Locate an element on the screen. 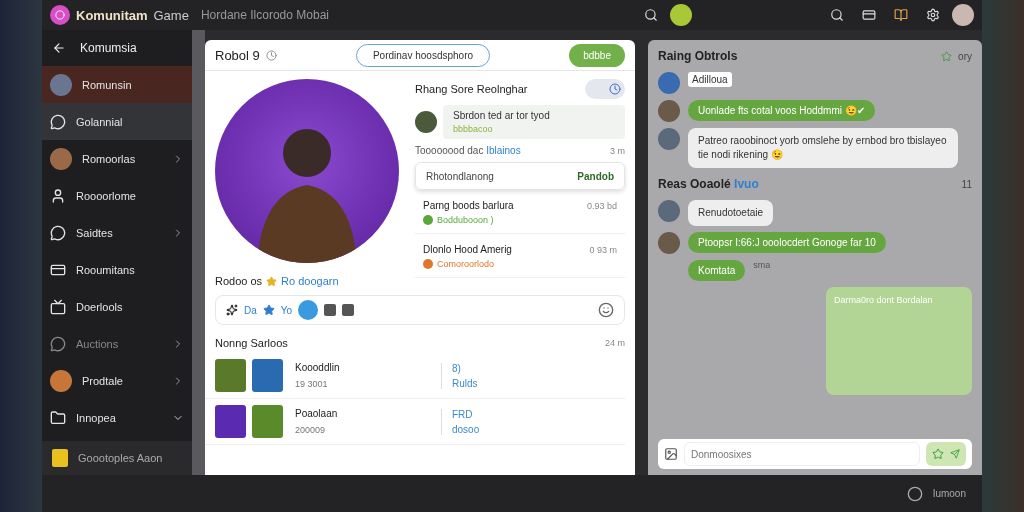 The height and width of the screenshot is (512, 1024). send-icon is located at coordinates (955, 454).